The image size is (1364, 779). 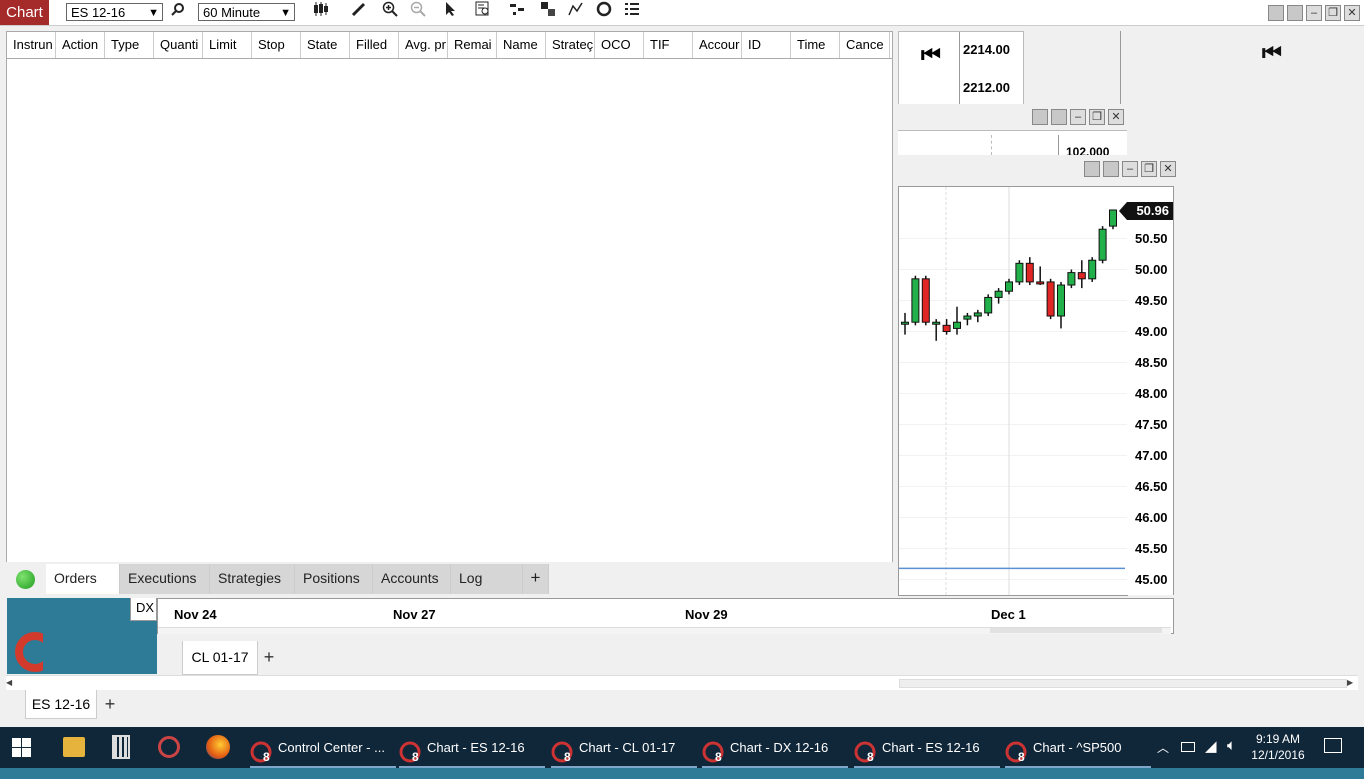 I want to click on current-price-marker: 50.96, so click(x=1146, y=211).